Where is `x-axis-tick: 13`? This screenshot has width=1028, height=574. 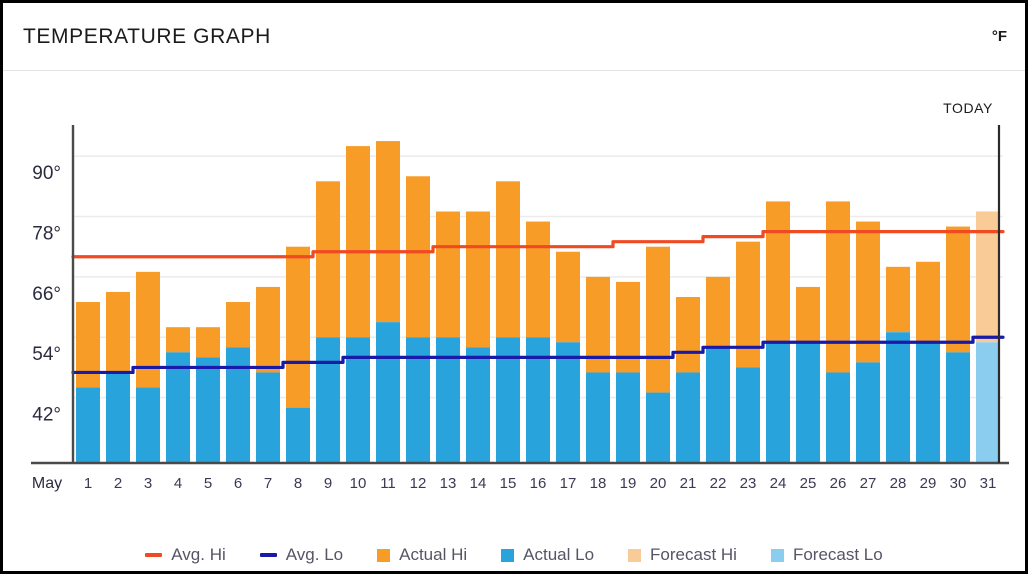 x-axis-tick: 13 is located at coordinates (448, 483).